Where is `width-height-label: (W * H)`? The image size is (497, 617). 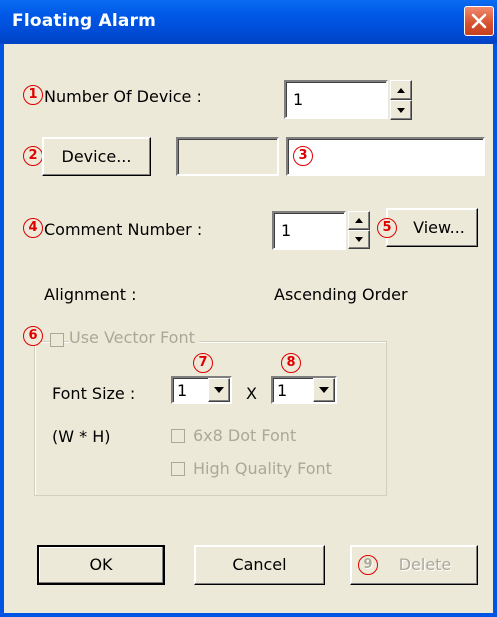 width-height-label: (W * H) is located at coordinates (81, 436).